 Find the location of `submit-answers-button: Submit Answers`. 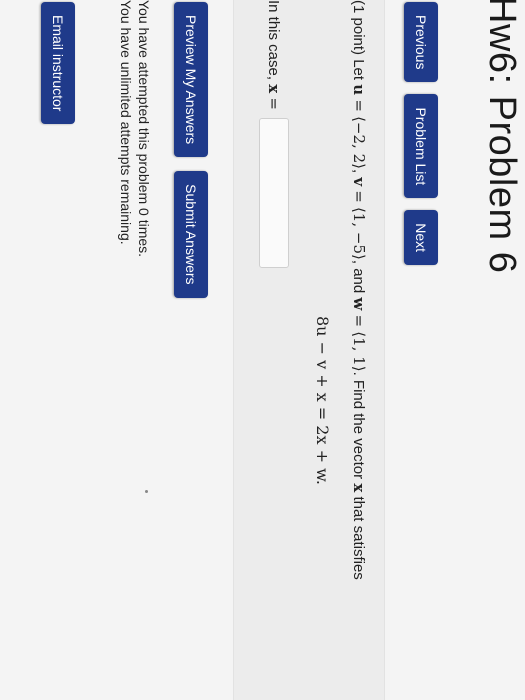

submit-answers-button: Submit Answers is located at coordinates (191, 234).